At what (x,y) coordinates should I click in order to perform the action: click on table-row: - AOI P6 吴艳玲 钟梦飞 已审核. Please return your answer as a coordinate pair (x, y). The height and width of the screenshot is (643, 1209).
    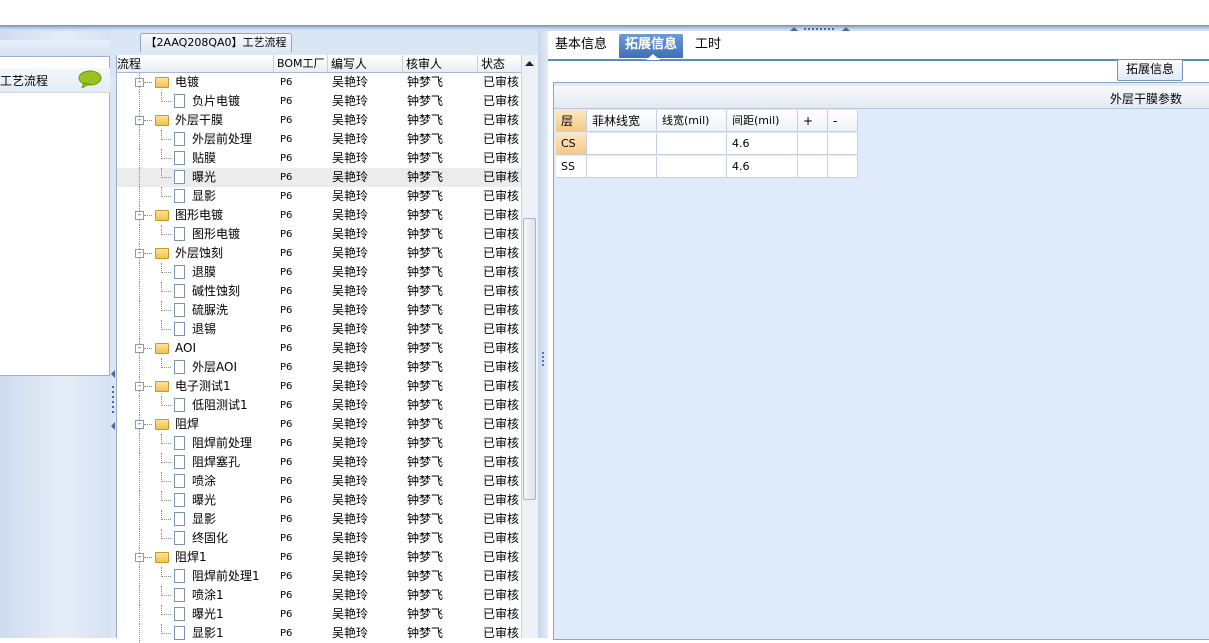
    Looking at the image, I should click on (319, 348).